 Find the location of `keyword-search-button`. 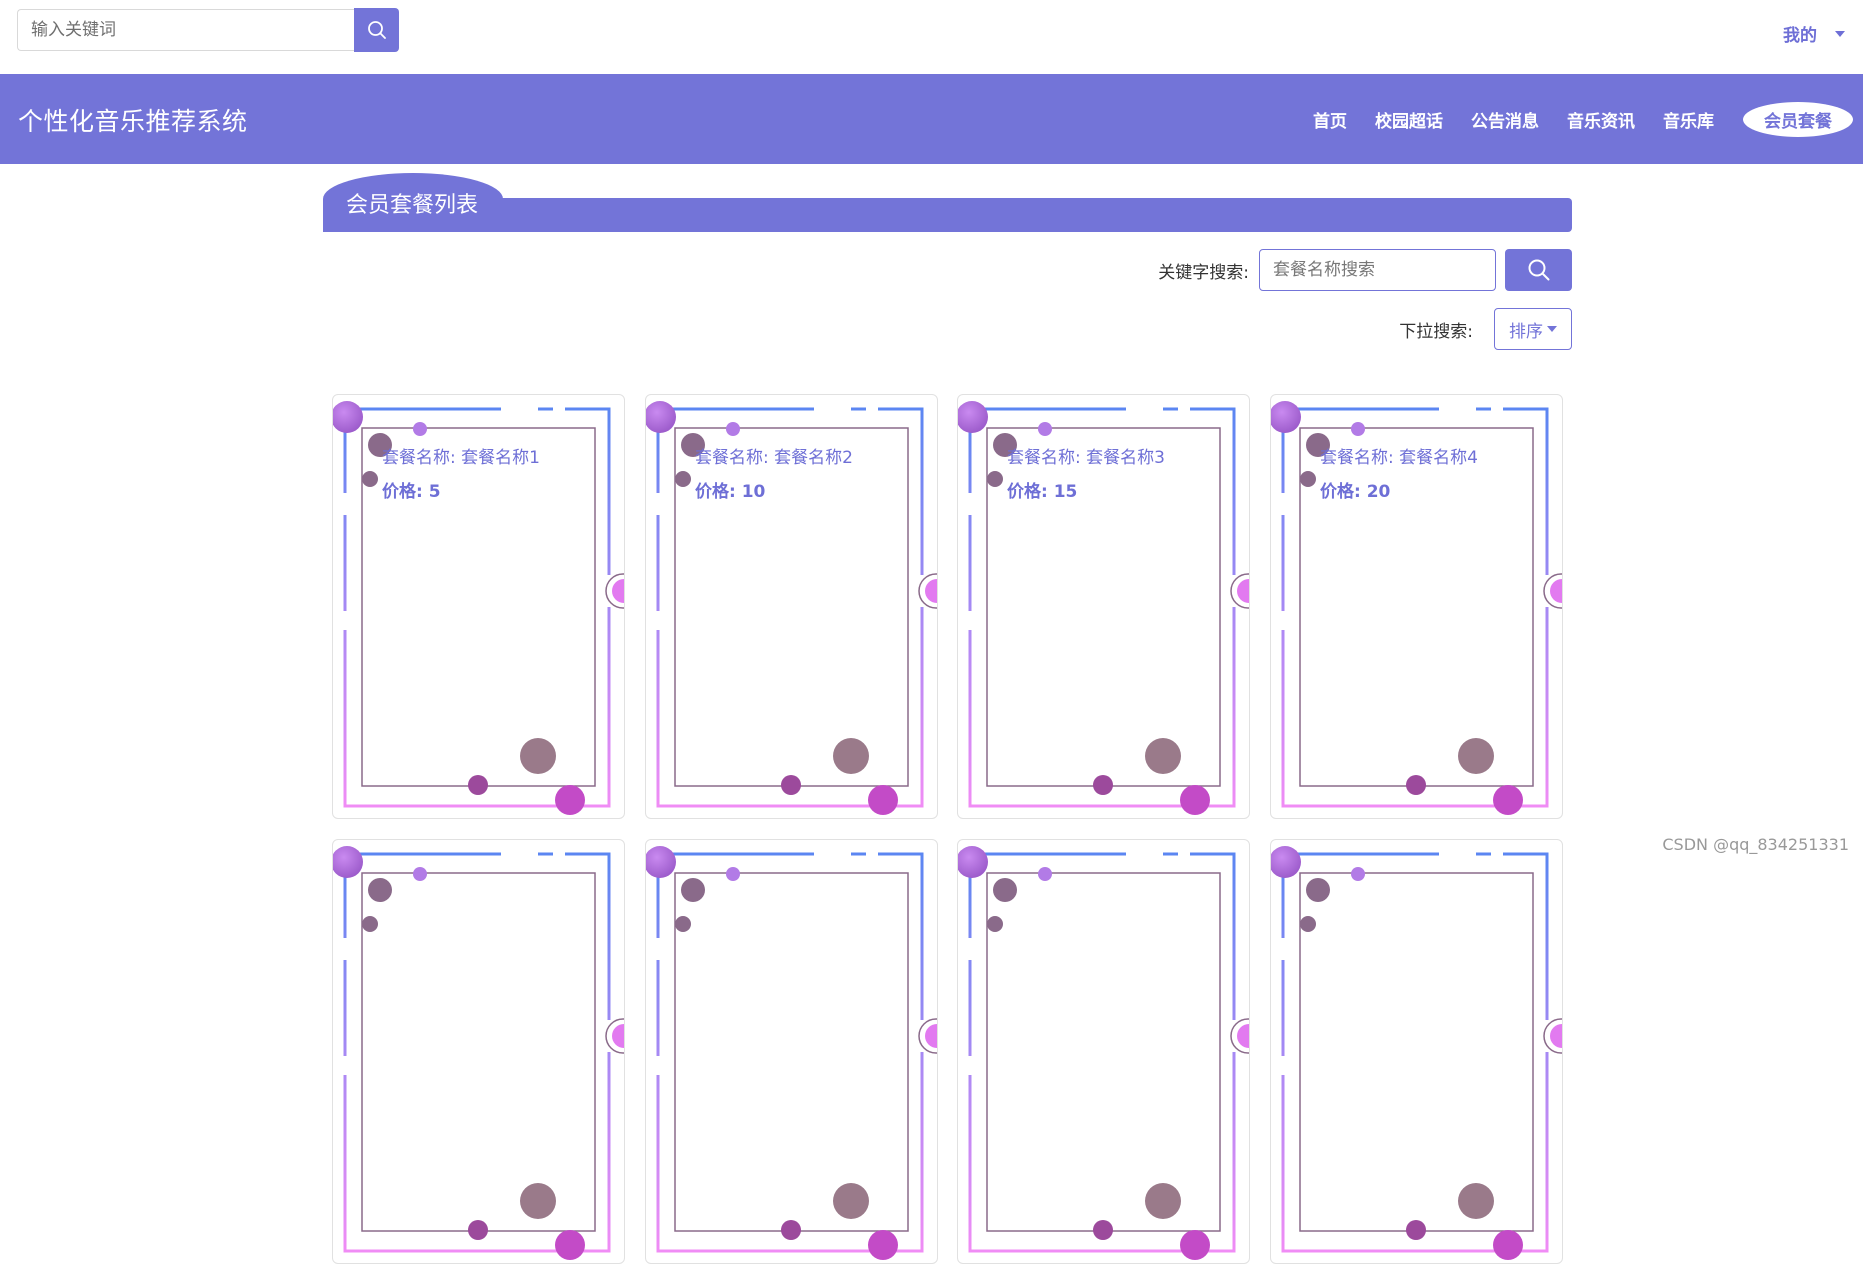

keyword-search-button is located at coordinates (1538, 270).